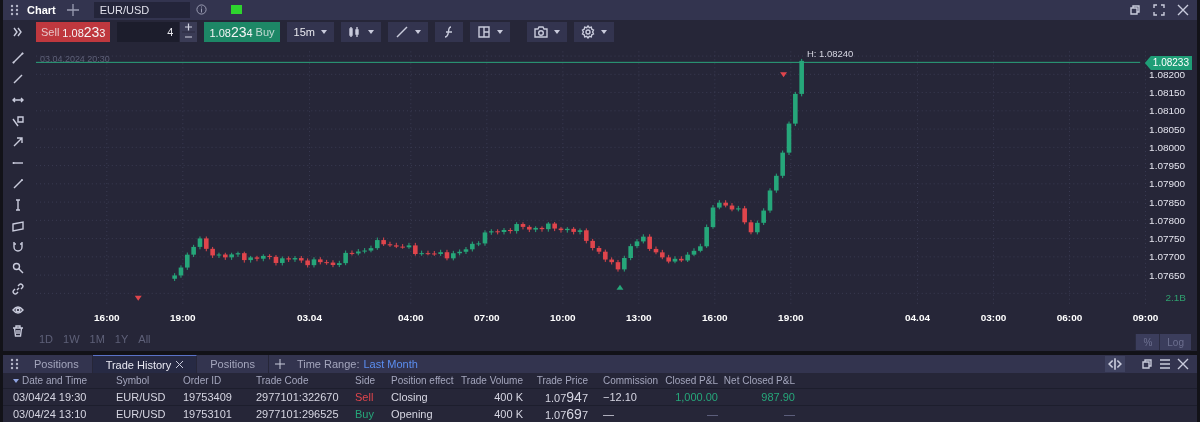  What do you see at coordinates (236, 10) in the screenshot?
I see `status-indicator` at bounding box center [236, 10].